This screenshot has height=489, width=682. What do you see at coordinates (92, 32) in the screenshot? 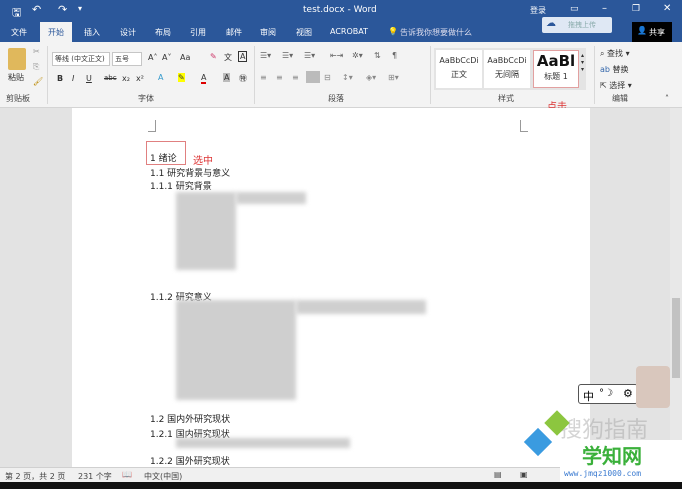
I see `tab-insert: 插入` at bounding box center [92, 32].